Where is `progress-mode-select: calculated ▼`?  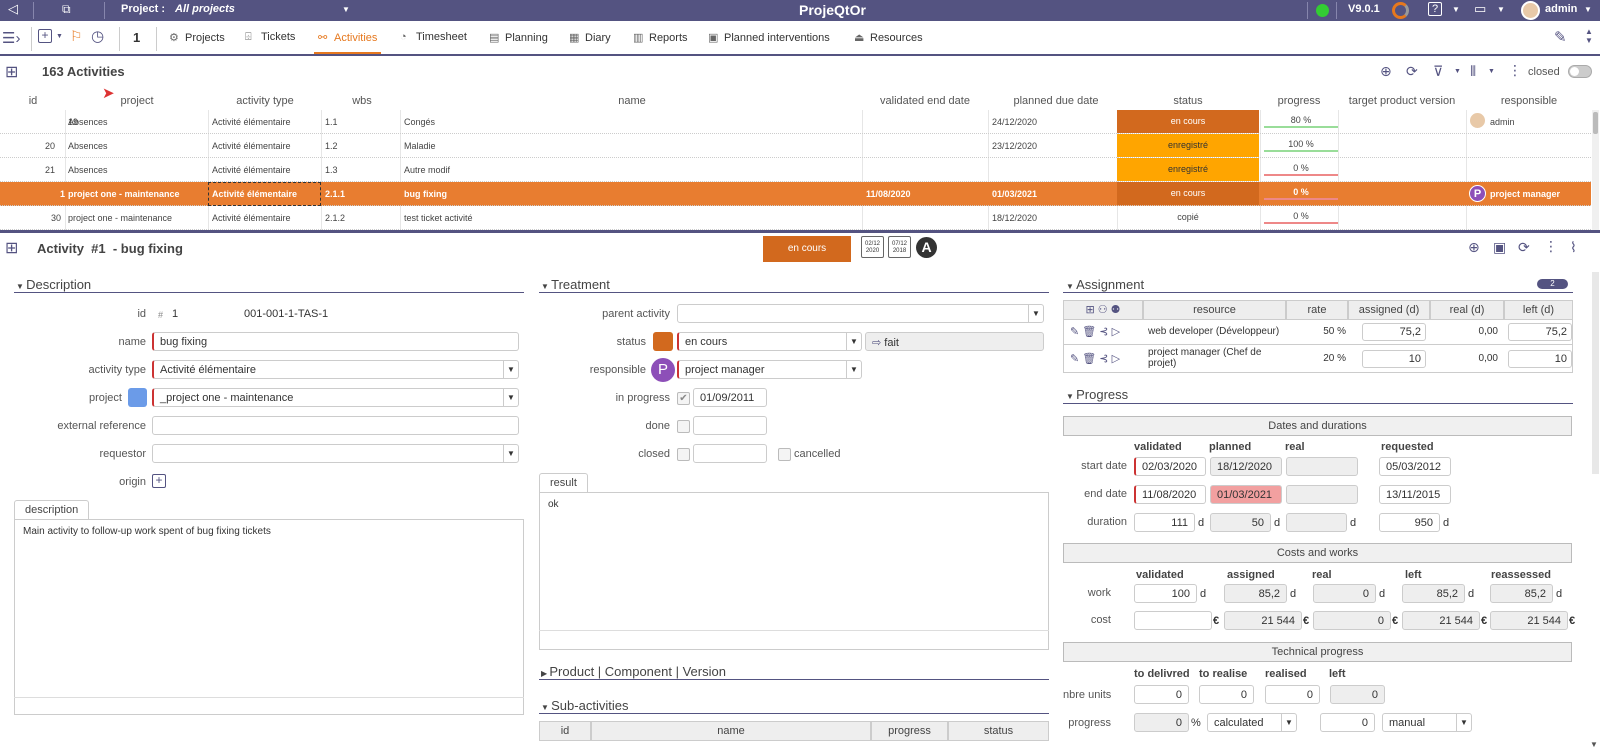
progress-mode-select: calculated ▼ is located at coordinates (1252, 722).